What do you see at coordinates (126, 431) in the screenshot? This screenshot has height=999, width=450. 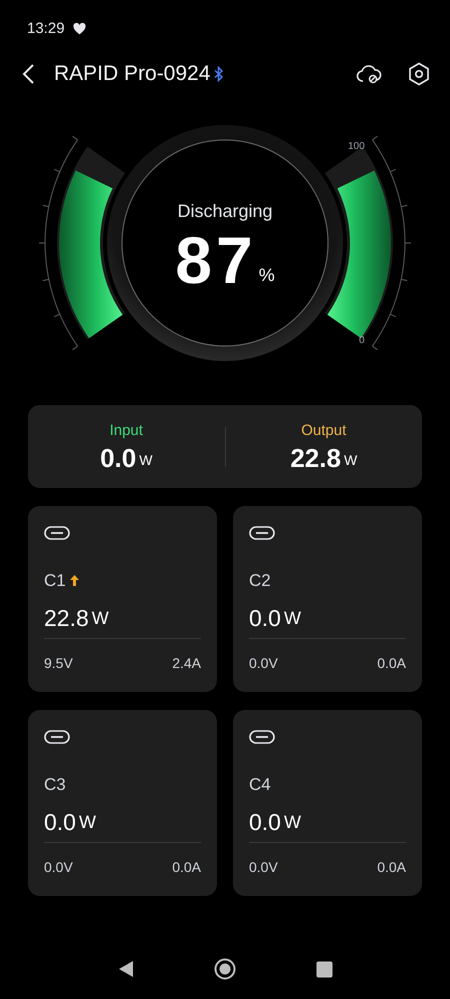 I see `power-label: Input` at bounding box center [126, 431].